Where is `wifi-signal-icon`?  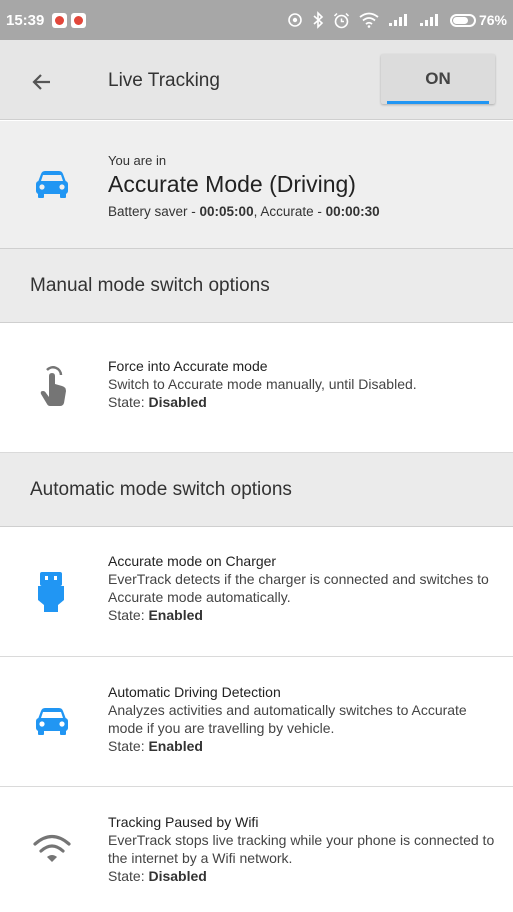
wifi-signal-icon is located at coordinates (369, 20).